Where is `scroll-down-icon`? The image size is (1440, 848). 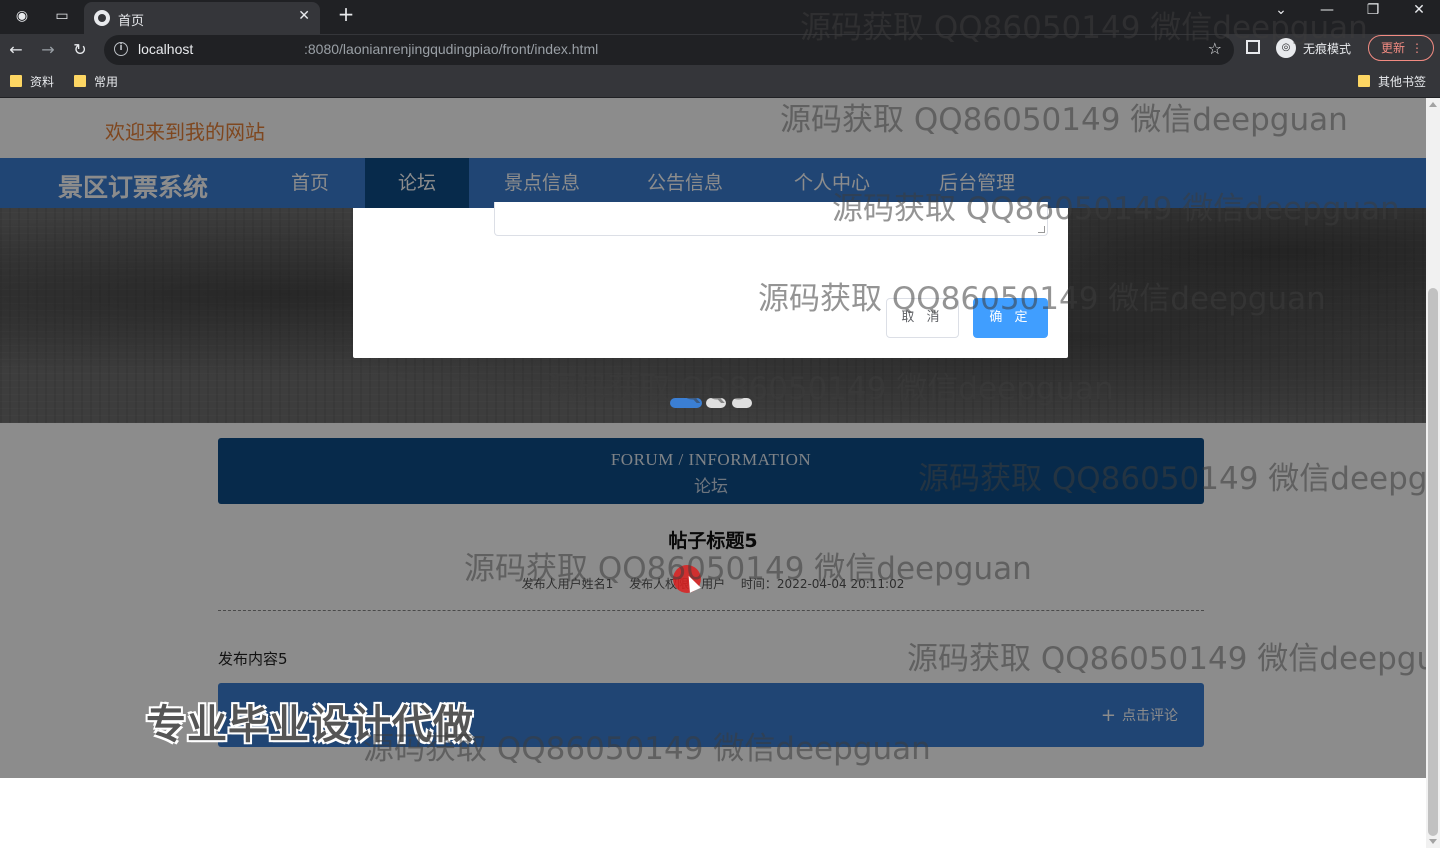
scroll-down-icon is located at coordinates (1433, 841).